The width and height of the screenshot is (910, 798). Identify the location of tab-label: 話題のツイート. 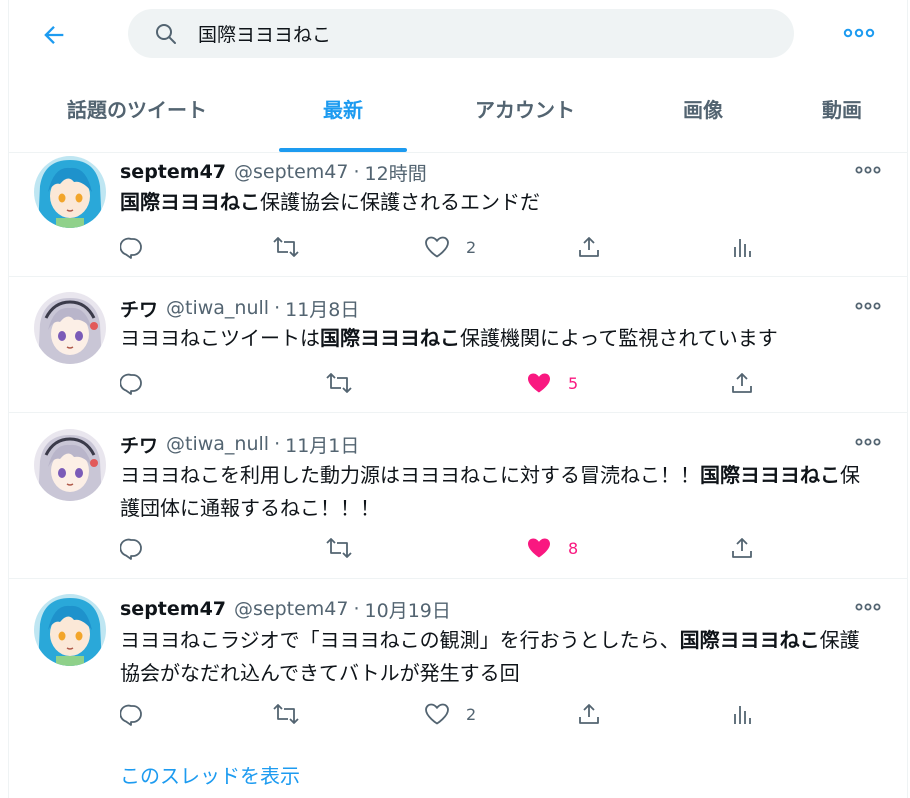
(137, 109).